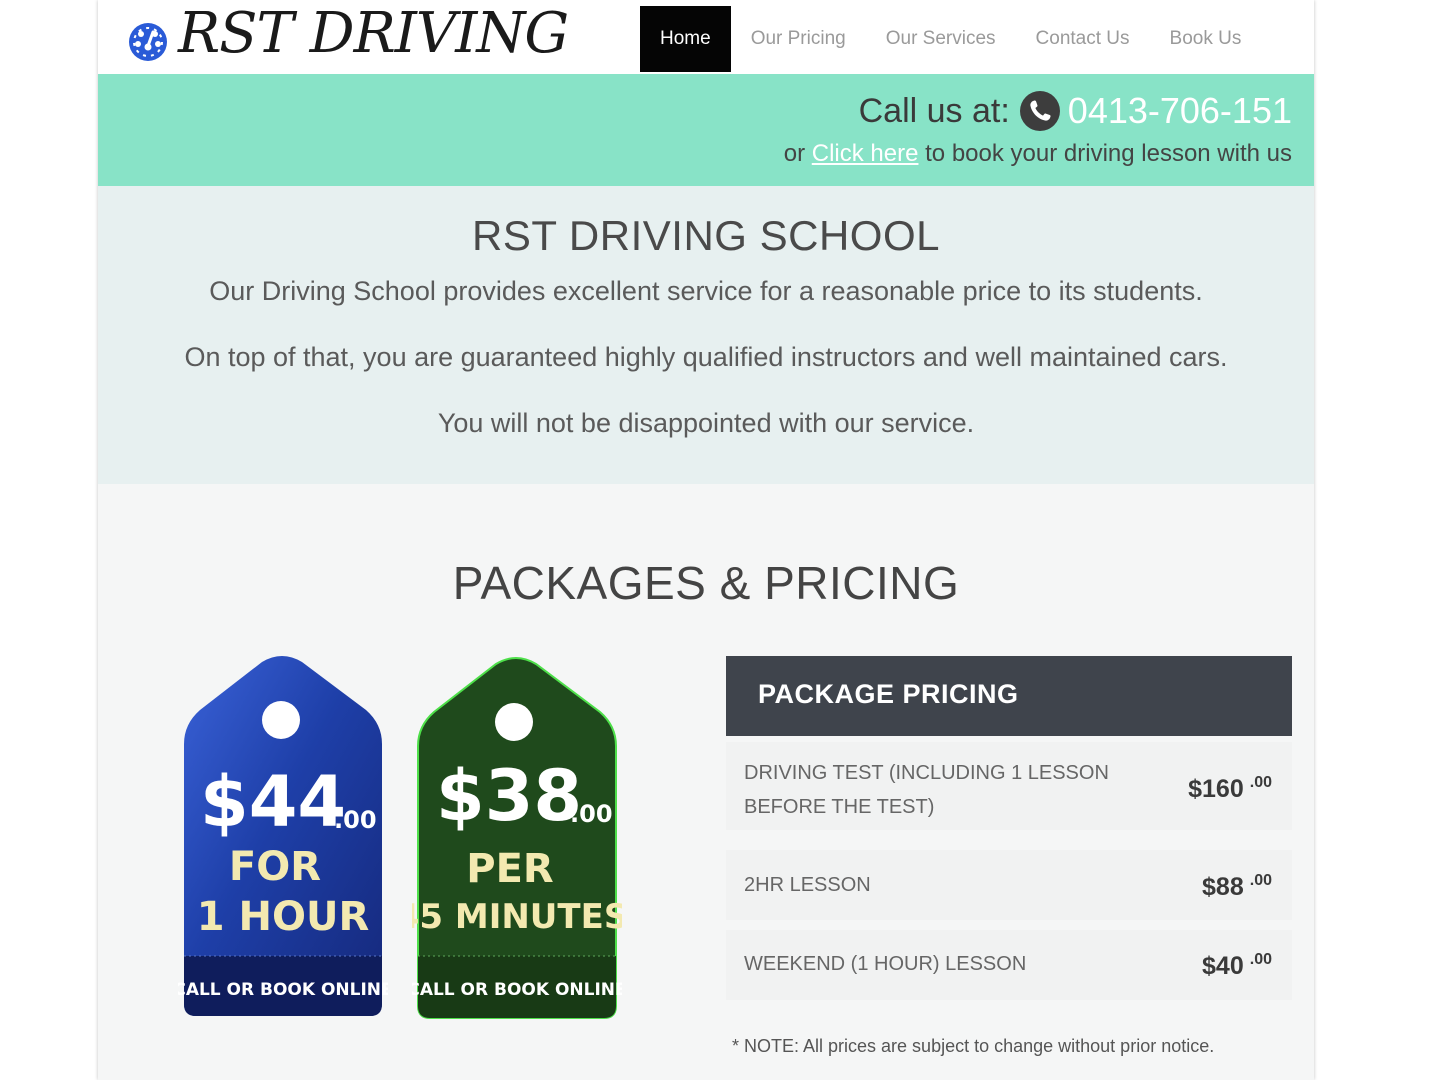 Image resolution: width=1440 pixels, height=1080 pixels. I want to click on tag-price: $44, so click(273, 802).